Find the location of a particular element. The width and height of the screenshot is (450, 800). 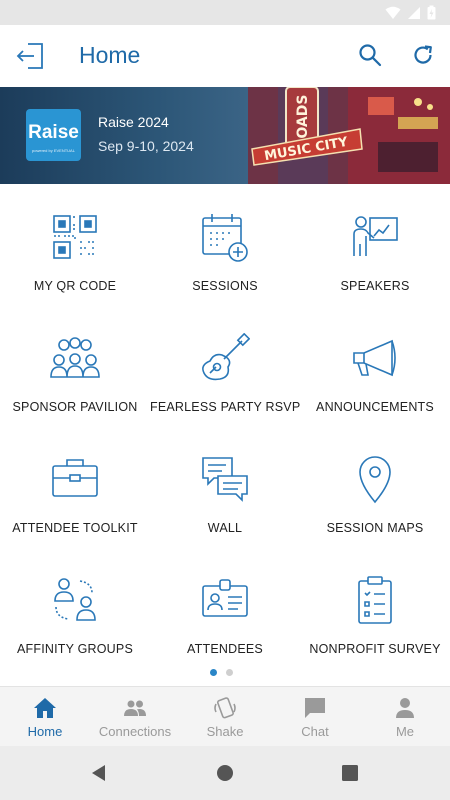

app-header: Home is located at coordinates (225, 56).